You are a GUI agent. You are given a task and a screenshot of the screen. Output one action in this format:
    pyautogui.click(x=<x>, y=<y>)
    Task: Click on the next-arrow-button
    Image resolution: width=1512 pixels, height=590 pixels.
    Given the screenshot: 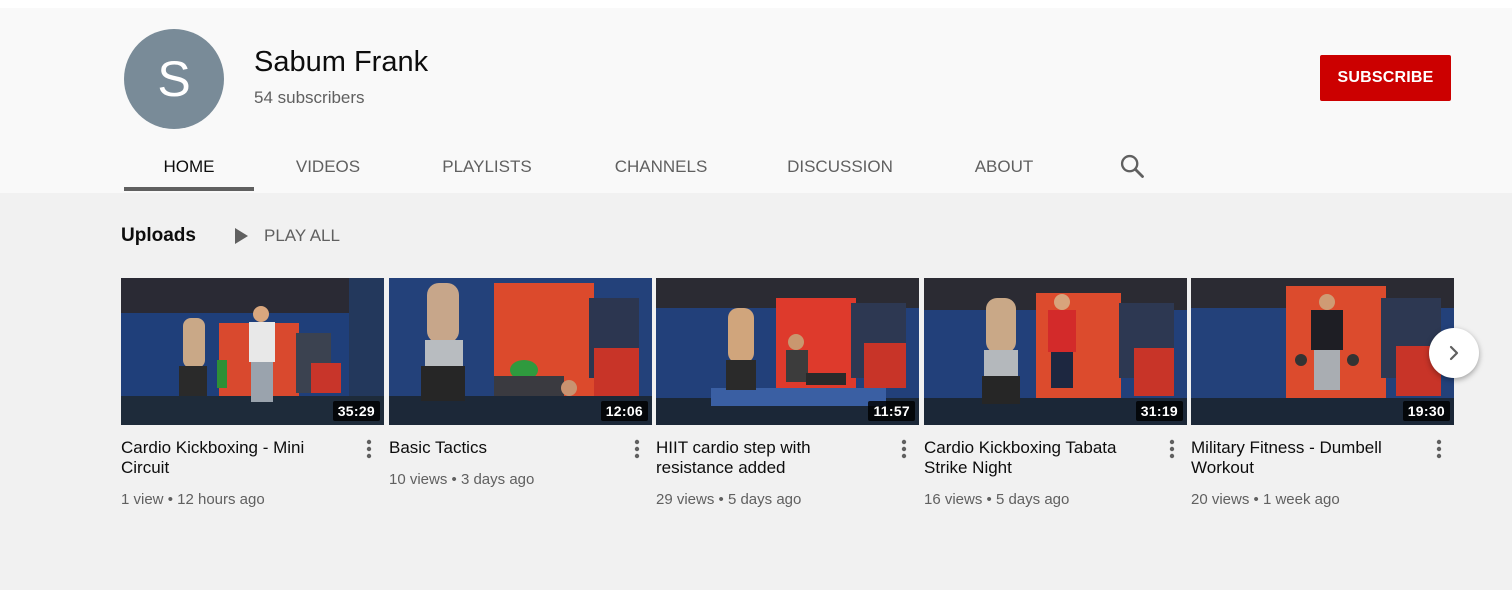 What is the action you would take?
    pyautogui.click(x=1454, y=353)
    